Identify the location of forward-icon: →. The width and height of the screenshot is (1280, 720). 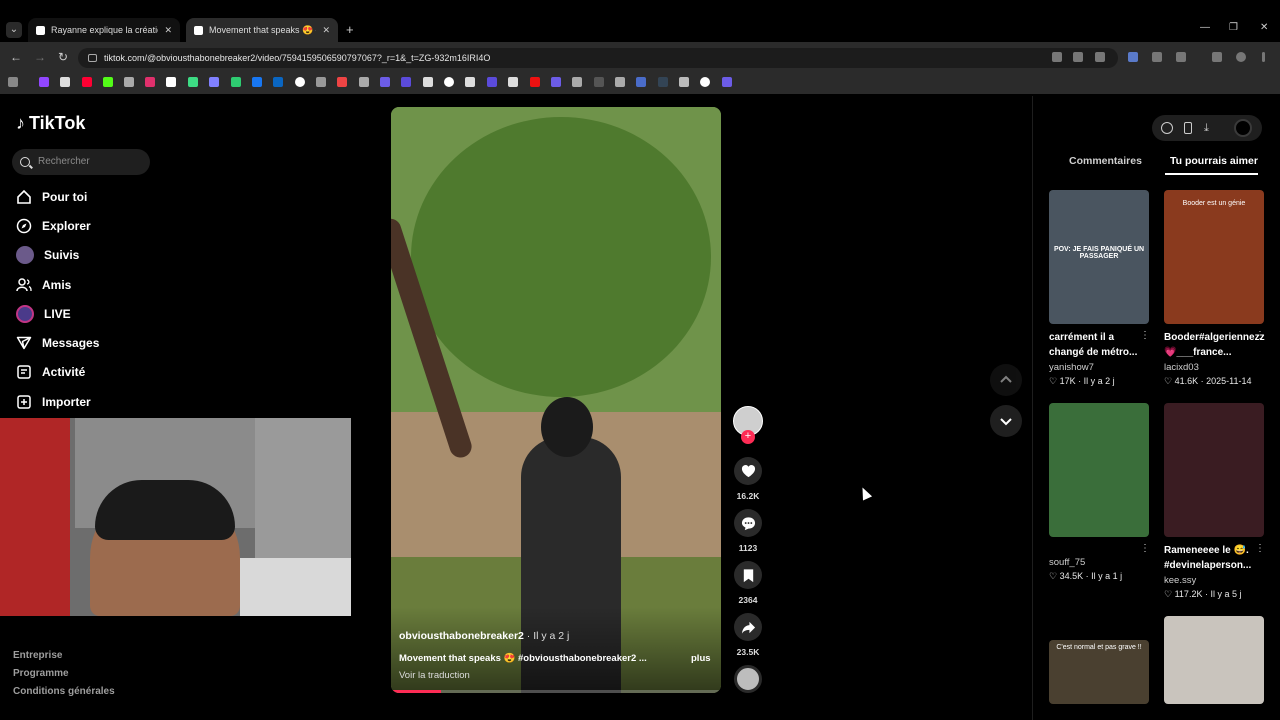
(40, 57).